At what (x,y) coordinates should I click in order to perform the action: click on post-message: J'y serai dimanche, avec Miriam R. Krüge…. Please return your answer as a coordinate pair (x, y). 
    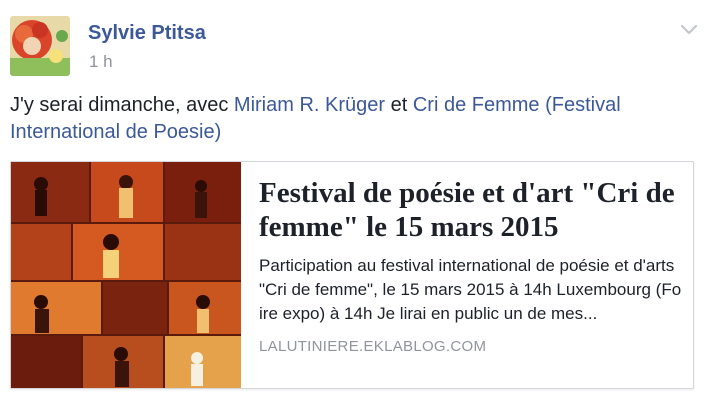
    Looking at the image, I should click on (355, 119).